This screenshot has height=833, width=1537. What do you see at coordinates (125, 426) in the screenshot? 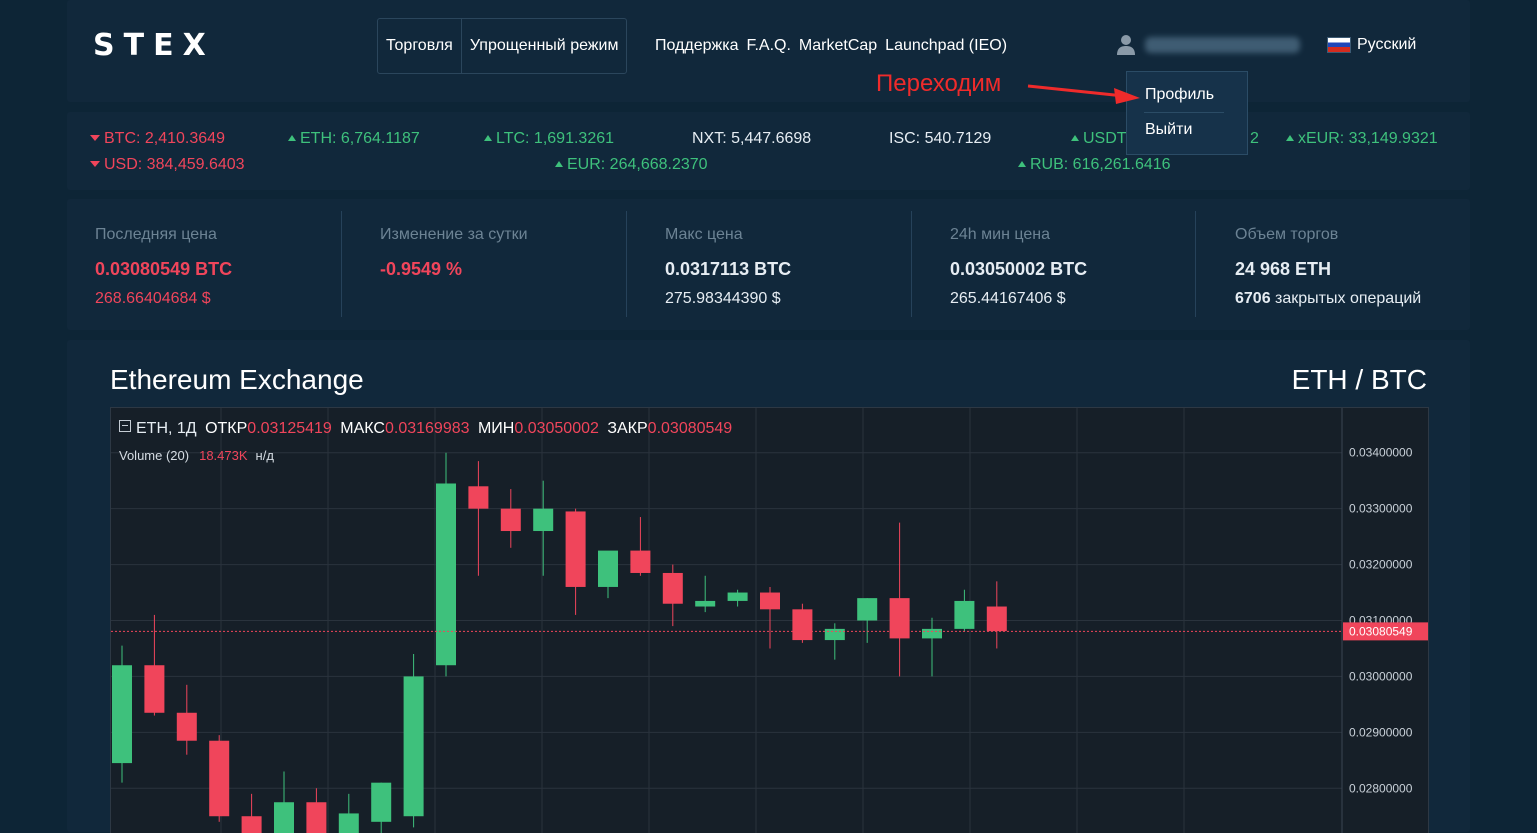
I see `collapse-legend-icon` at bounding box center [125, 426].